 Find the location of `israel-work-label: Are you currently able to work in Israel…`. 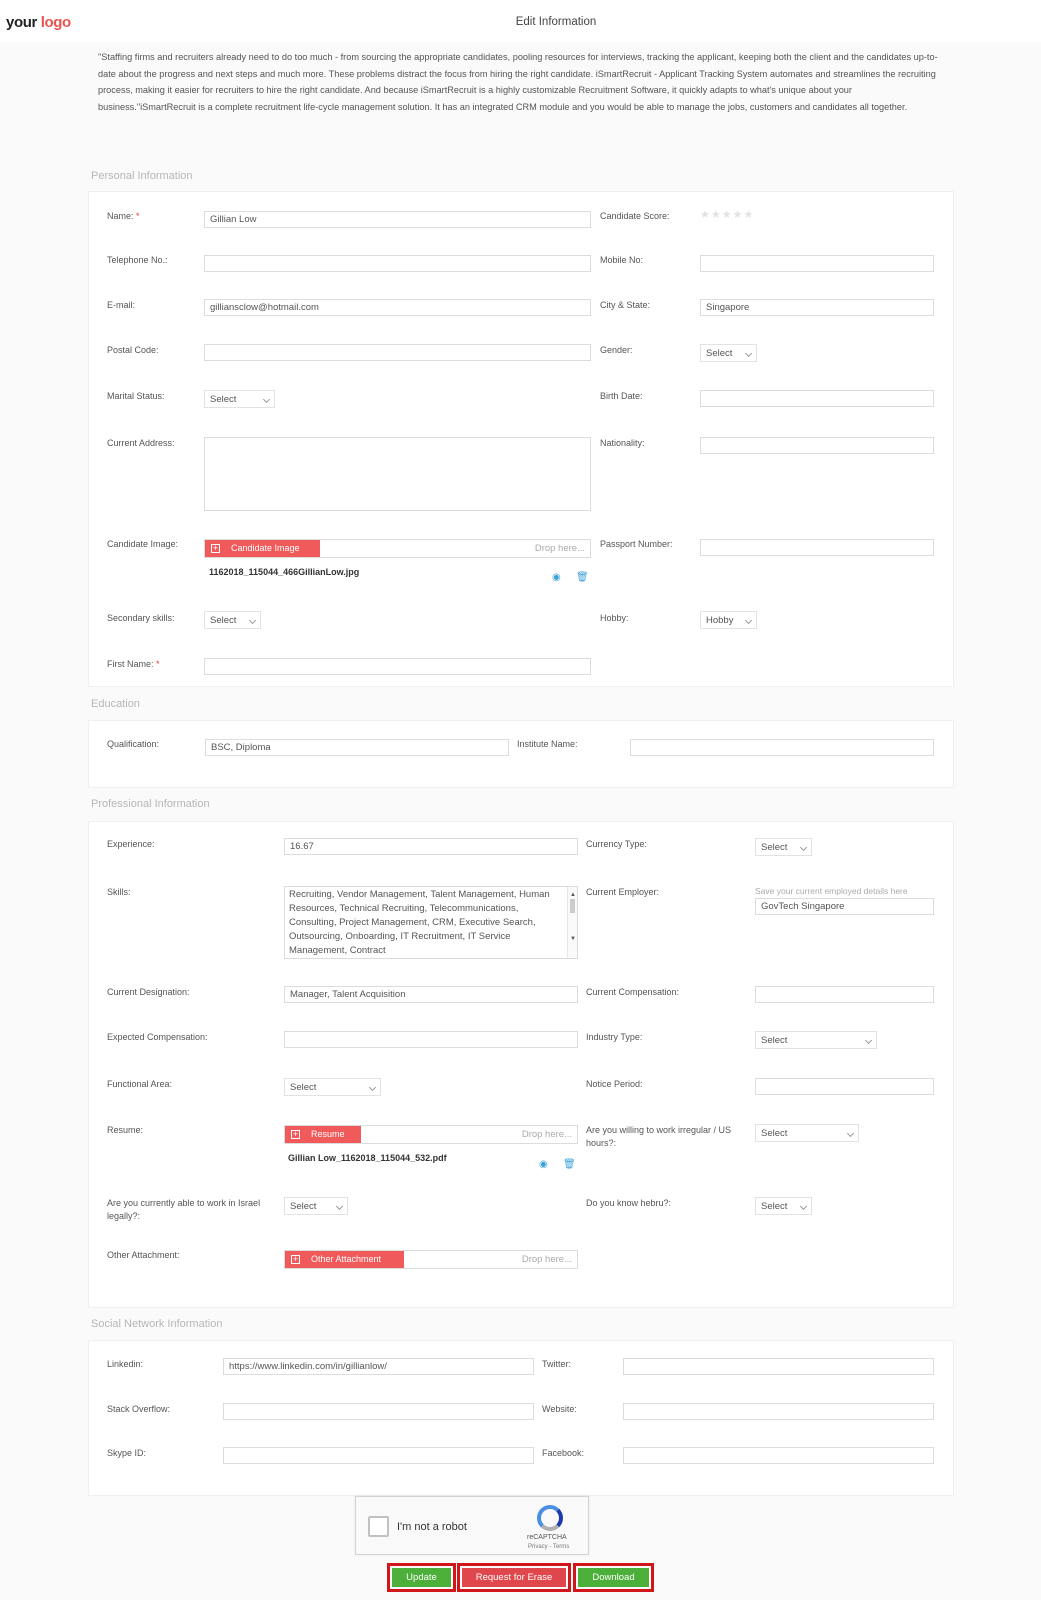

israel-work-label: Are you currently able to work in Israel… is located at coordinates (184, 1209).